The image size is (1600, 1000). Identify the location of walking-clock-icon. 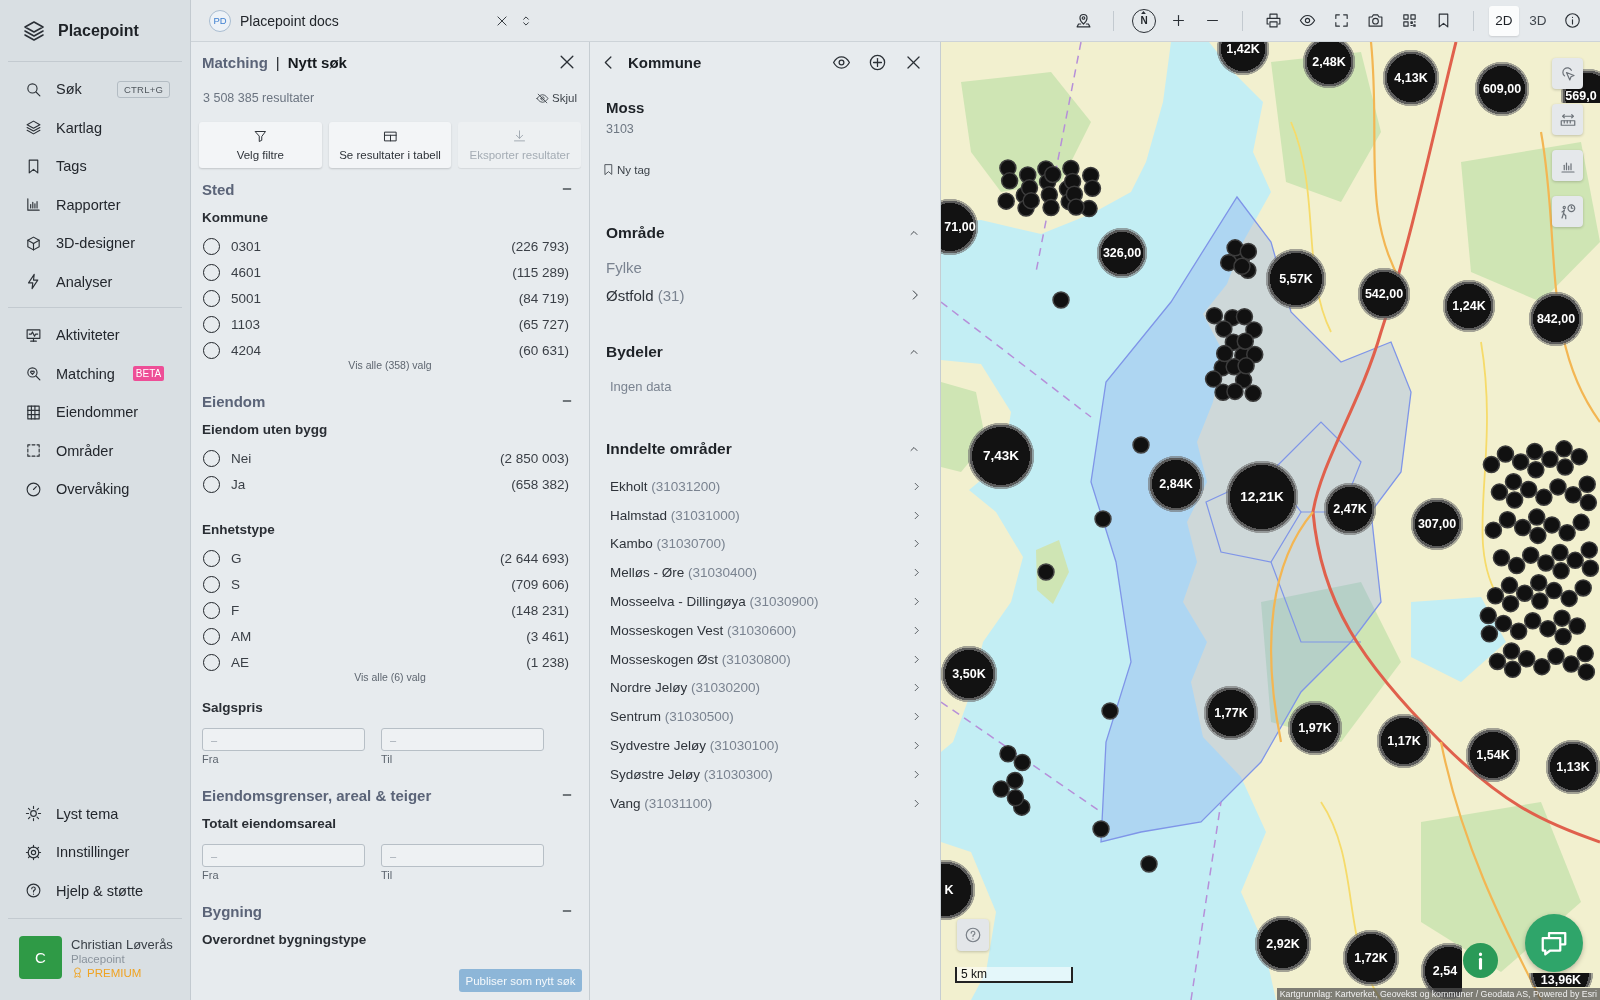
(1567, 211).